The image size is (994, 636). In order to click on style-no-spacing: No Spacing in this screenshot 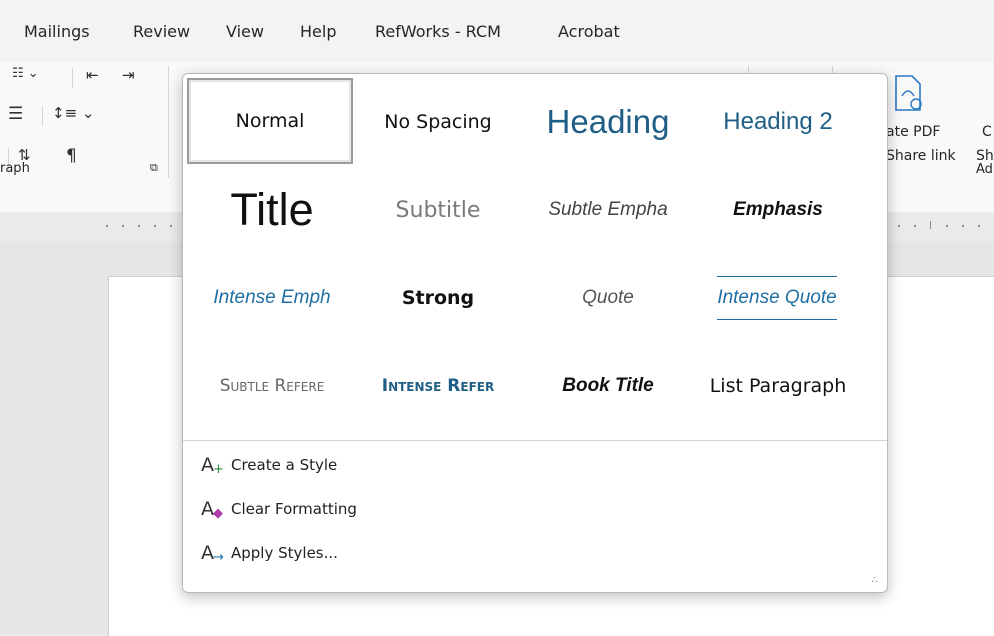, I will do `click(438, 122)`.